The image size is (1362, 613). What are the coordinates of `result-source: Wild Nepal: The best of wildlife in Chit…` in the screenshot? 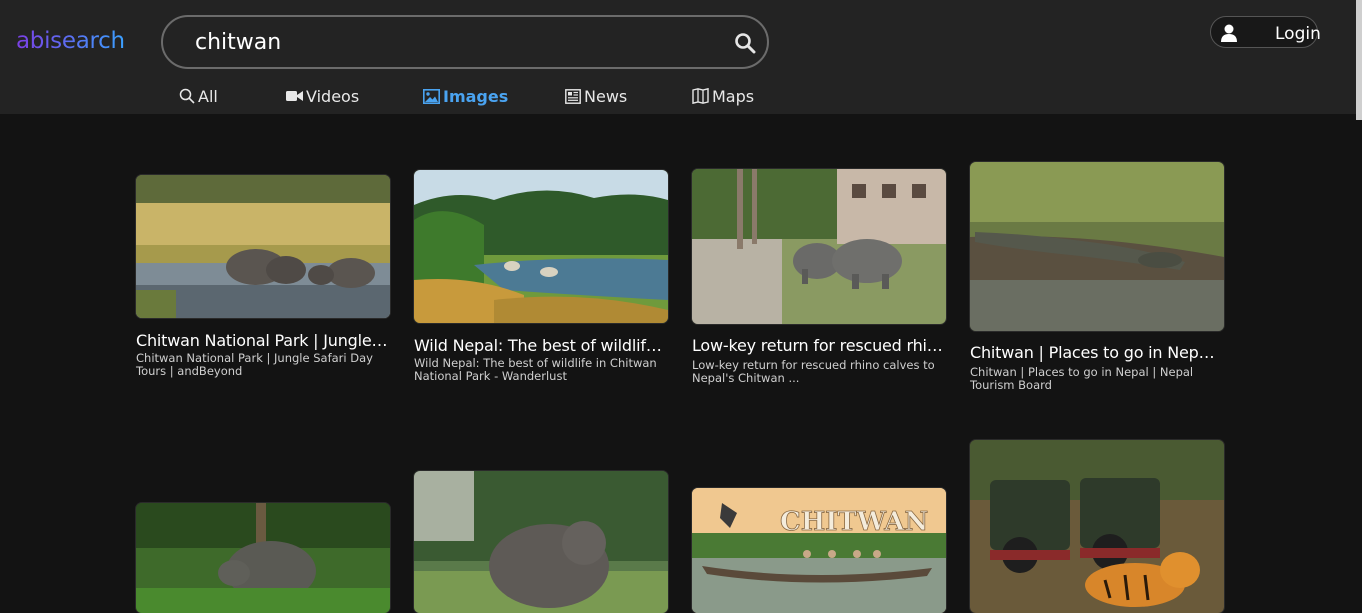 It's located at (535, 369).